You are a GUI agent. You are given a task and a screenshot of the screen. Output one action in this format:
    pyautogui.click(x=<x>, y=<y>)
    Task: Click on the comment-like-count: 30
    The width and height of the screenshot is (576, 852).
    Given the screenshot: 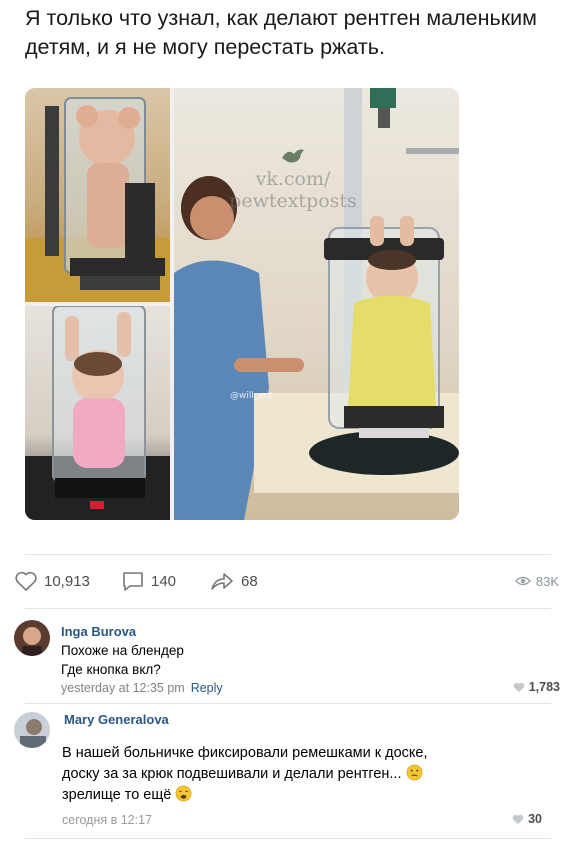 What is the action you would take?
    pyautogui.click(x=535, y=819)
    